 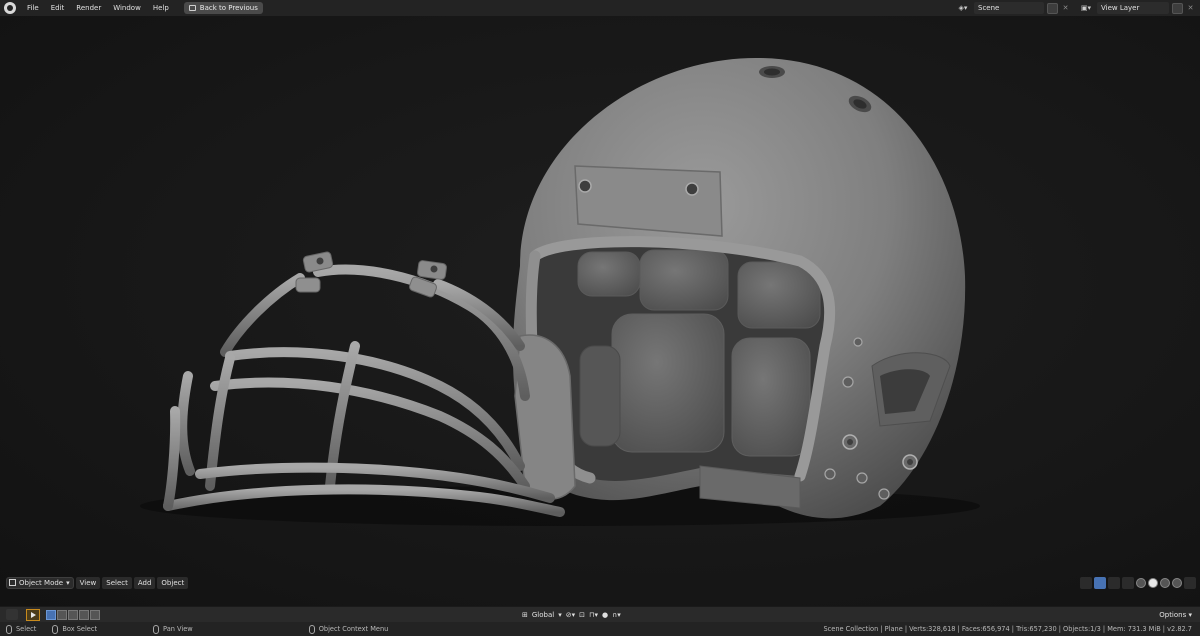 I want to click on options-dropdown: Options ▾, so click(x=1175, y=615).